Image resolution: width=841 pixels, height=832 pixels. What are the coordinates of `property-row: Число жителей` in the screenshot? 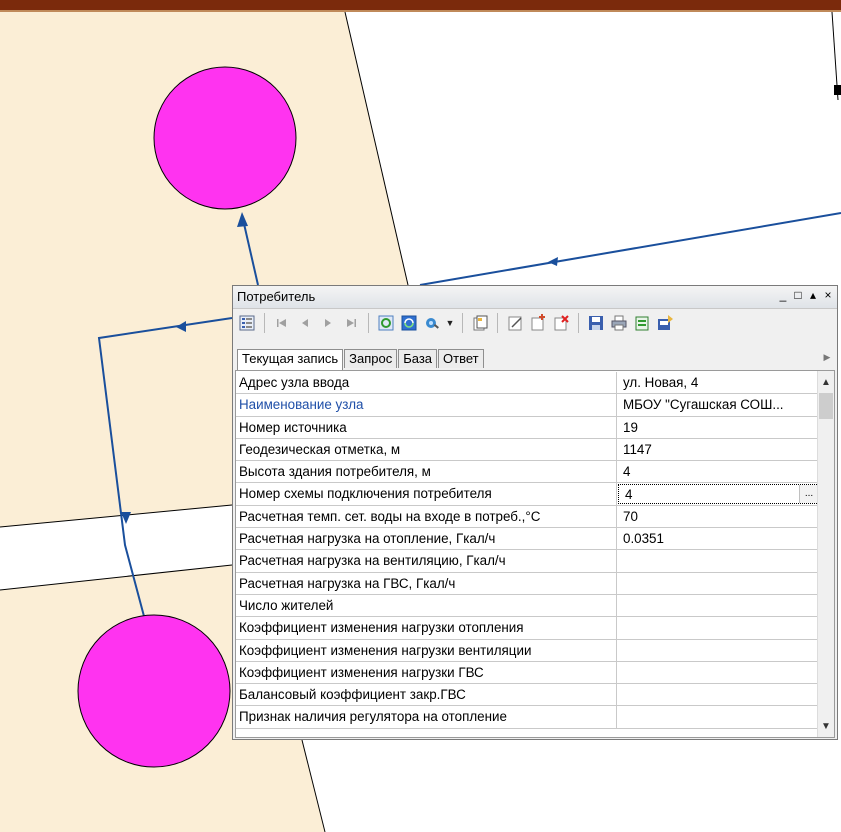 It's located at (528, 606).